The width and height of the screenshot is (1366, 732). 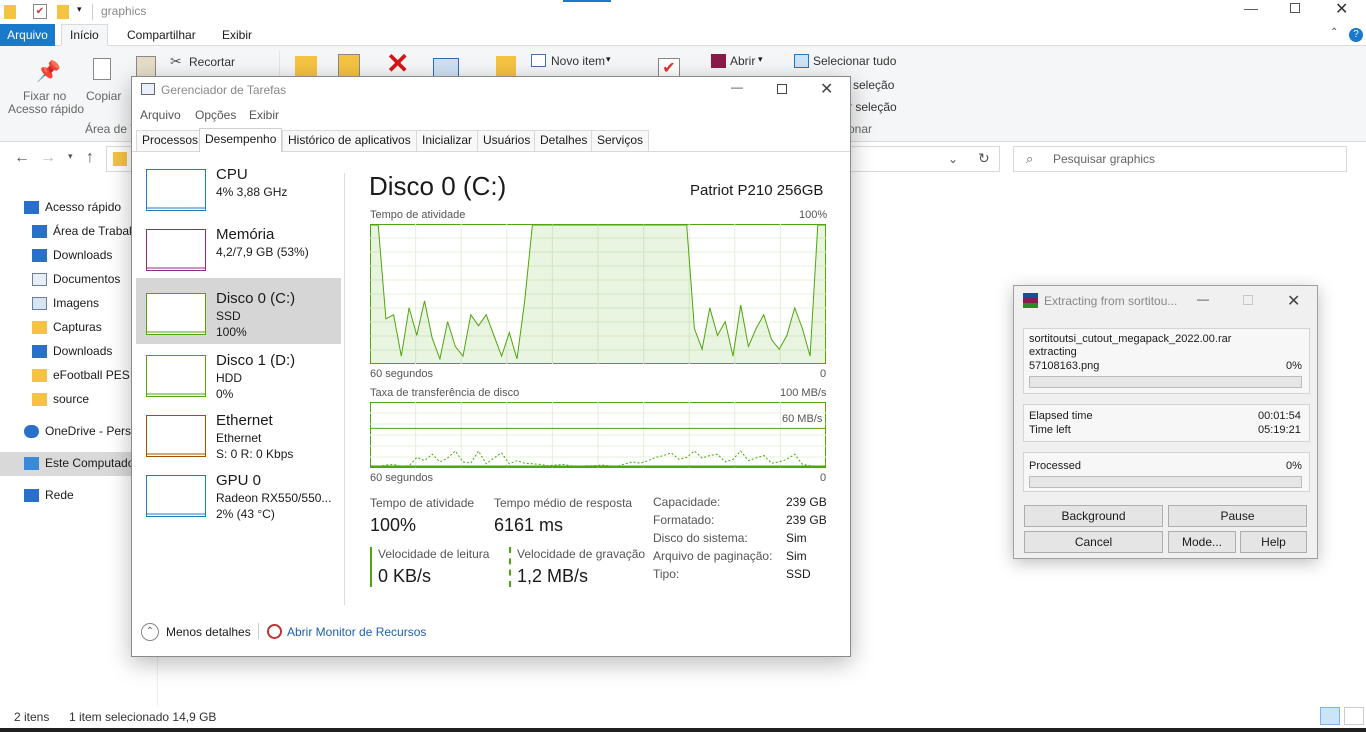 What do you see at coordinates (215, 115) in the screenshot?
I see `menu-opcoes: Opções` at bounding box center [215, 115].